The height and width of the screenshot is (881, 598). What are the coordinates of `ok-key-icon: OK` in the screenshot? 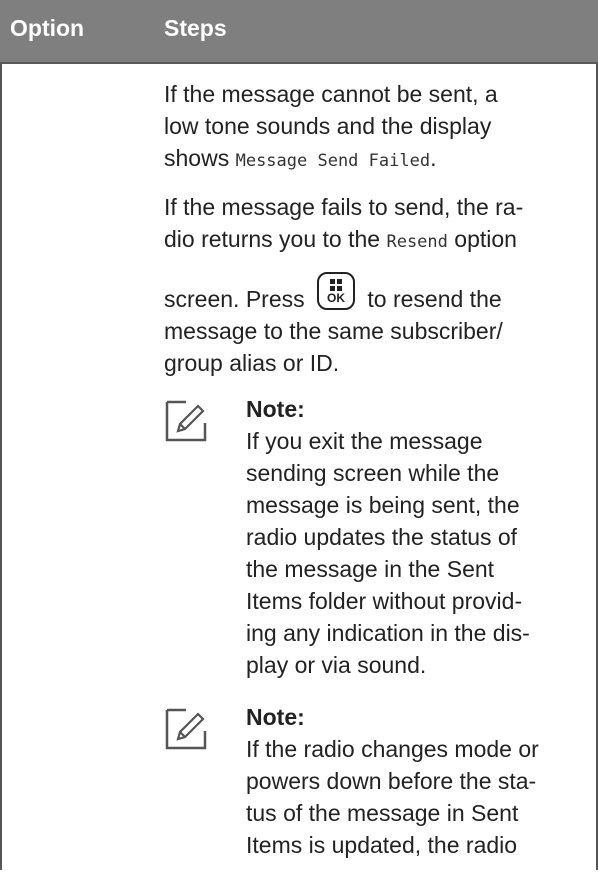 It's located at (336, 291).